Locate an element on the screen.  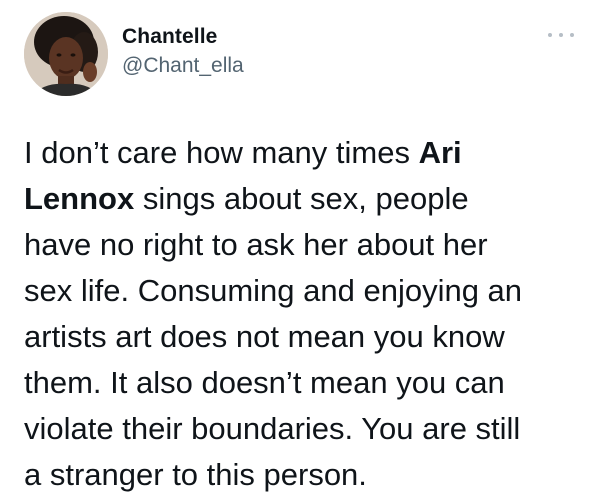
author-info: Chantelle @Chant_ella is located at coordinates (183, 52).